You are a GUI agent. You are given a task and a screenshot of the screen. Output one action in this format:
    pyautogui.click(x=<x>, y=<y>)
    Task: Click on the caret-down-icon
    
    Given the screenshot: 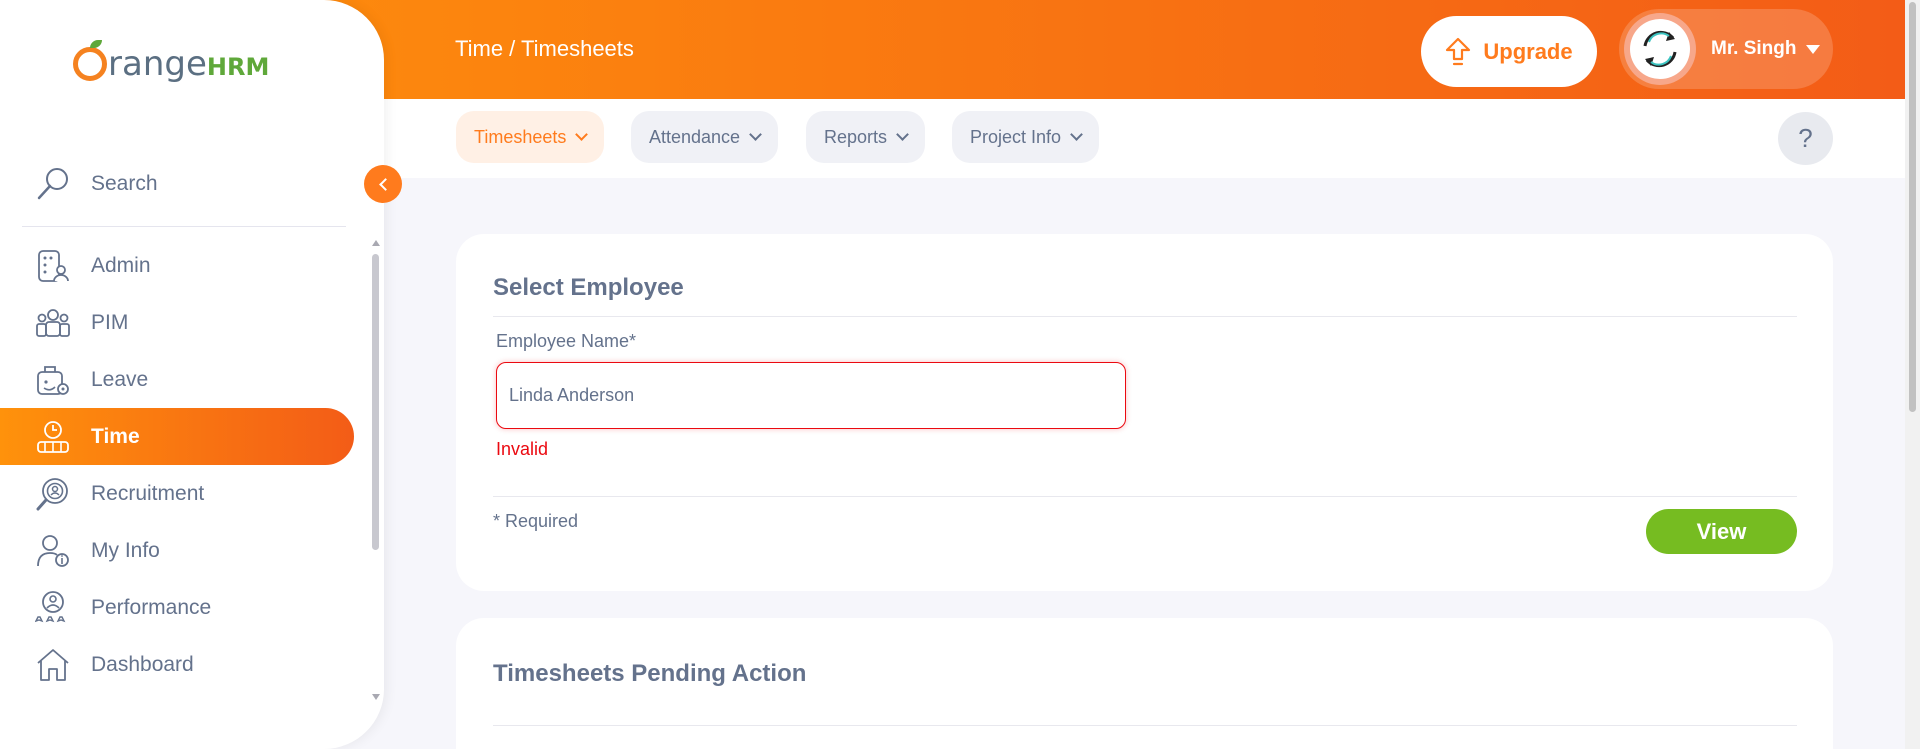 What is the action you would take?
    pyautogui.click(x=1812, y=49)
    